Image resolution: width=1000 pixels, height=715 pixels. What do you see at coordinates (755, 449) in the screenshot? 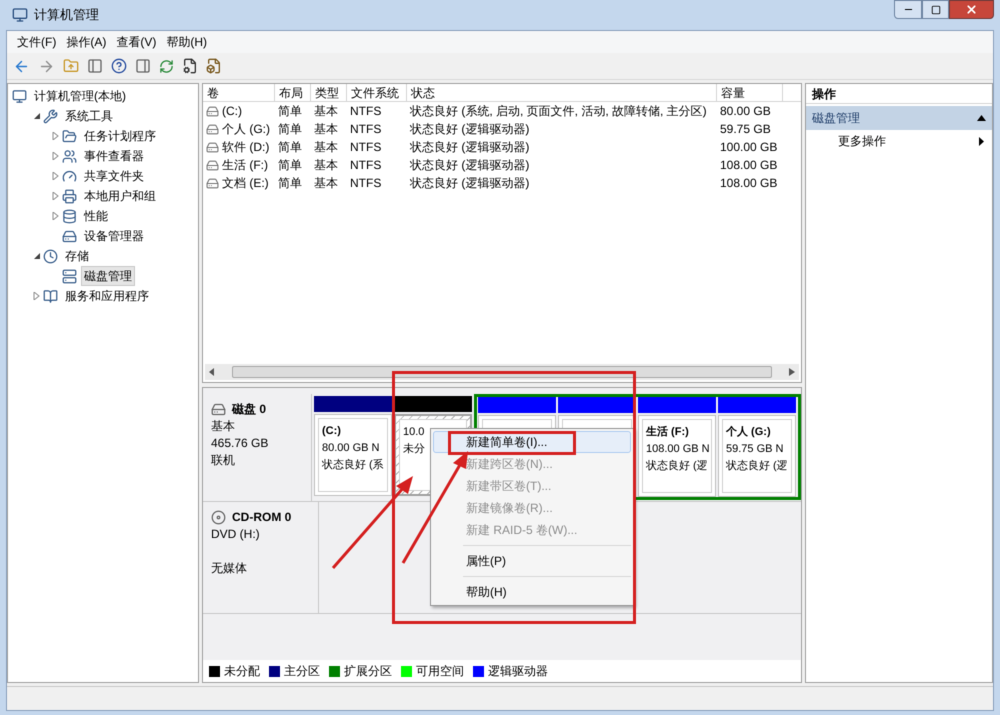
I see `partition-text: 59.75 GB N` at bounding box center [755, 449].